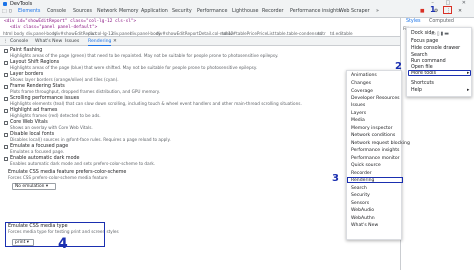 Image resolution: width=474 pixels, height=270 pixels. Describe the element at coordinates (322, 33) in the screenshot. I see `breadcrumb-item: tr.tr` at that location.